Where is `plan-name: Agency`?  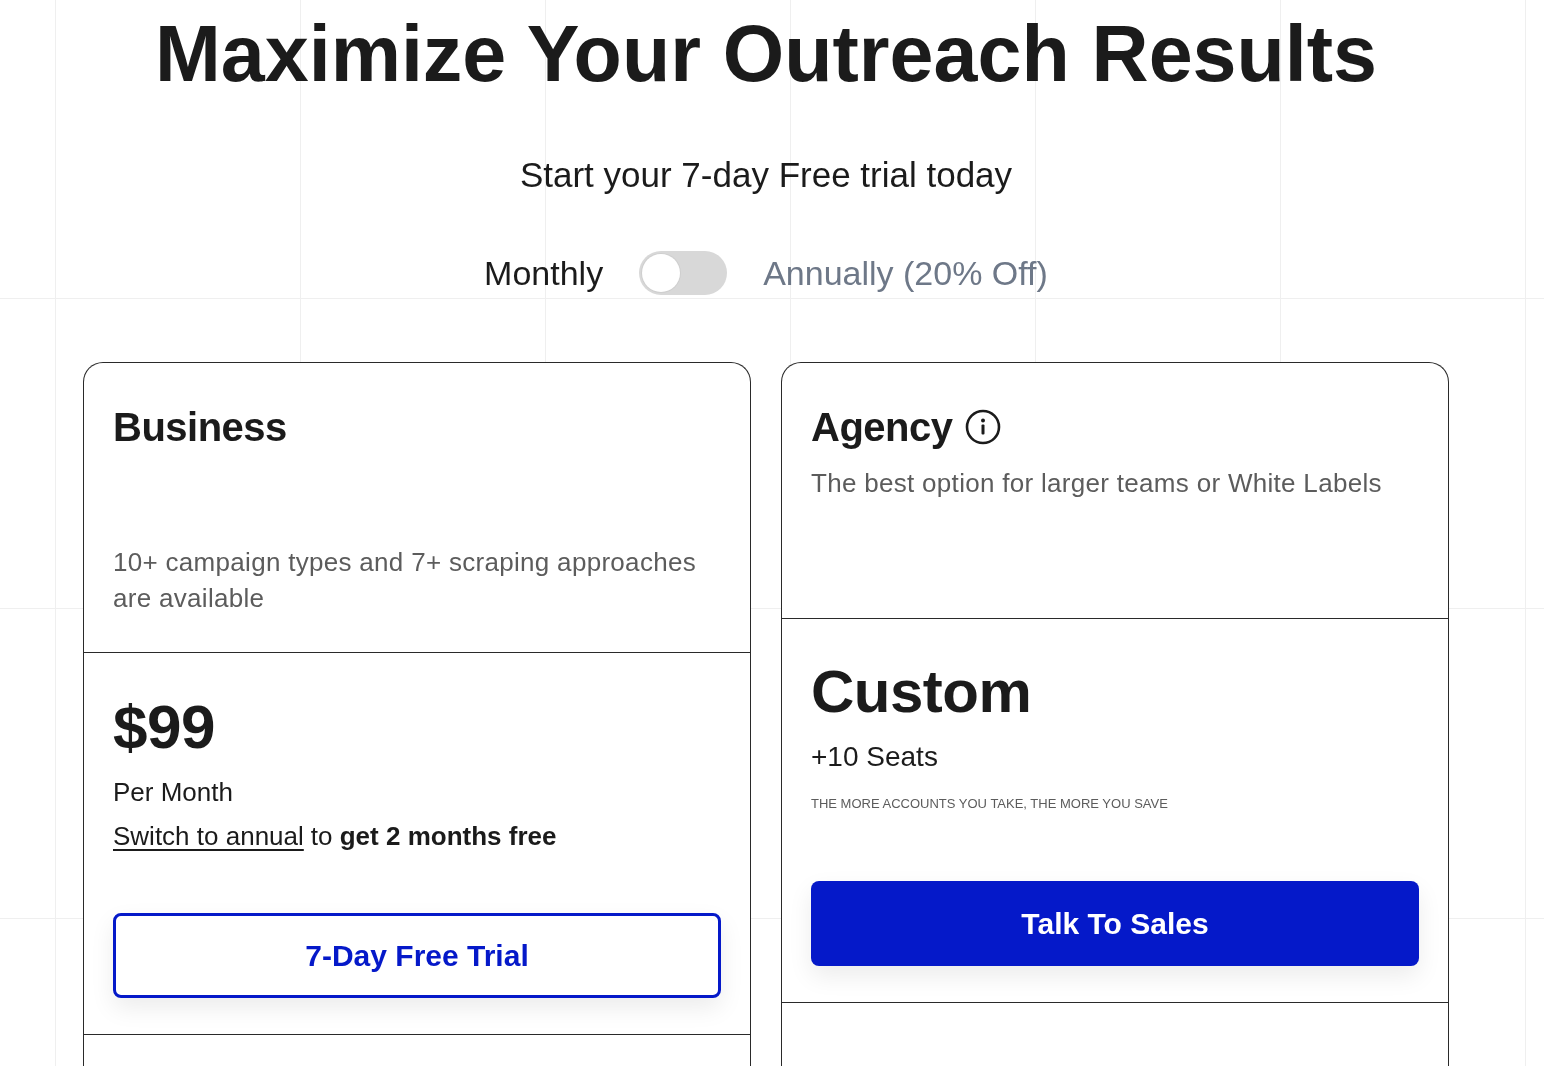
plan-name: Agency is located at coordinates (882, 427).